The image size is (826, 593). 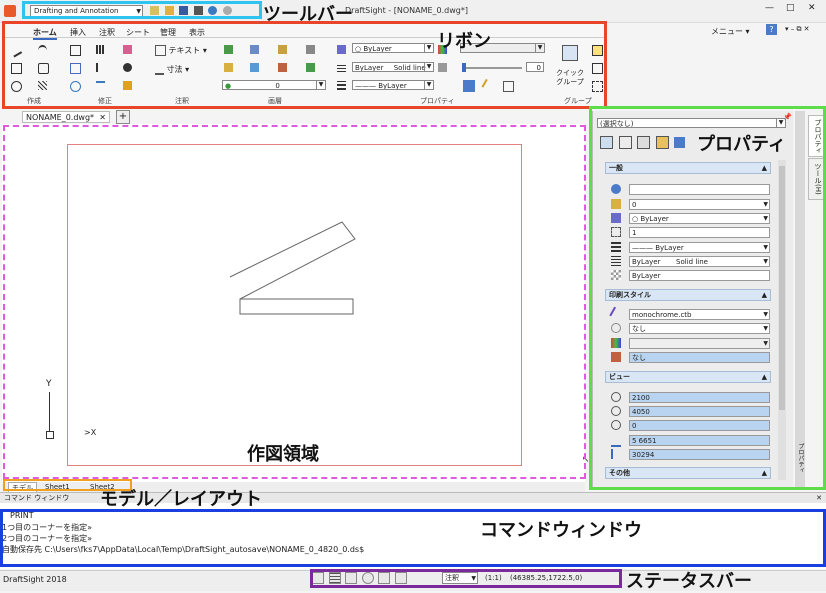 I want to click on layer-state-icon, so click(x=254, y=49).